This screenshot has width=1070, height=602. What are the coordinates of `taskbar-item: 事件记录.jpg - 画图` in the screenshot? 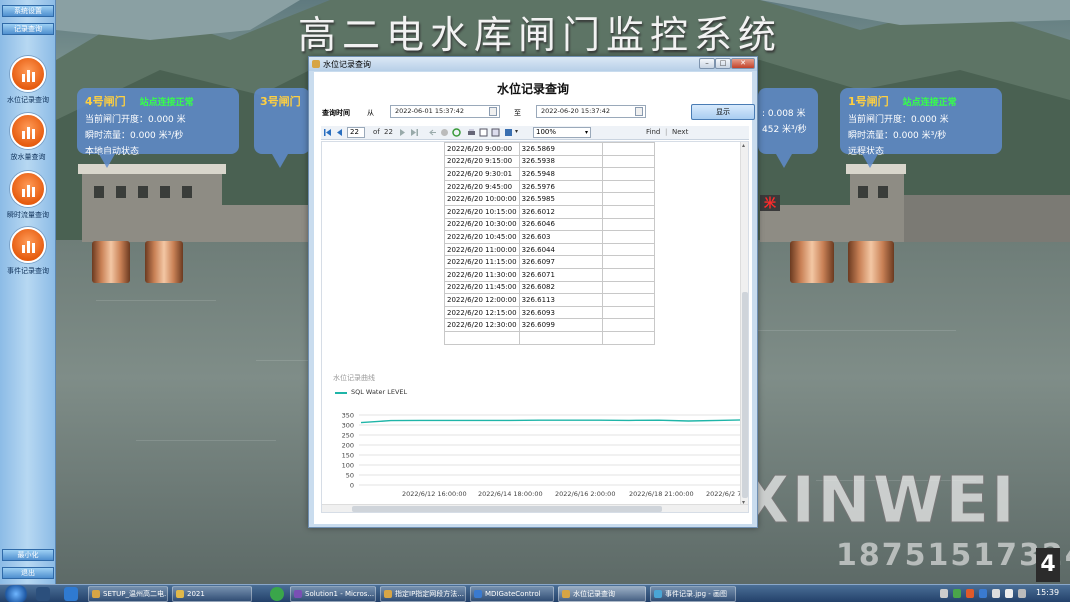 It's located at (693, 594).